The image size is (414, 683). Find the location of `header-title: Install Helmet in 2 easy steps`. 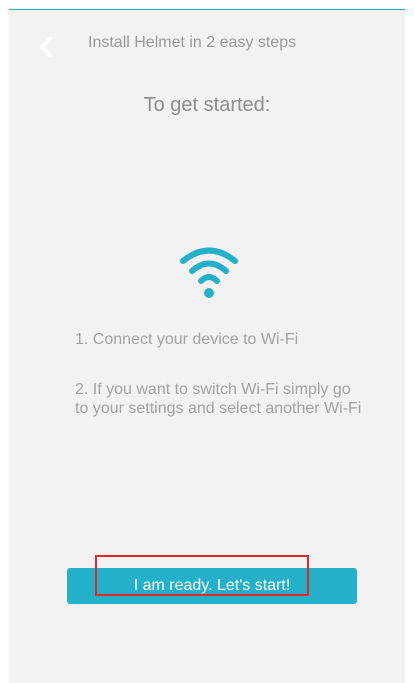

header-title: Install Helmet in 2 easy steps is located at coordinates (192, 42).